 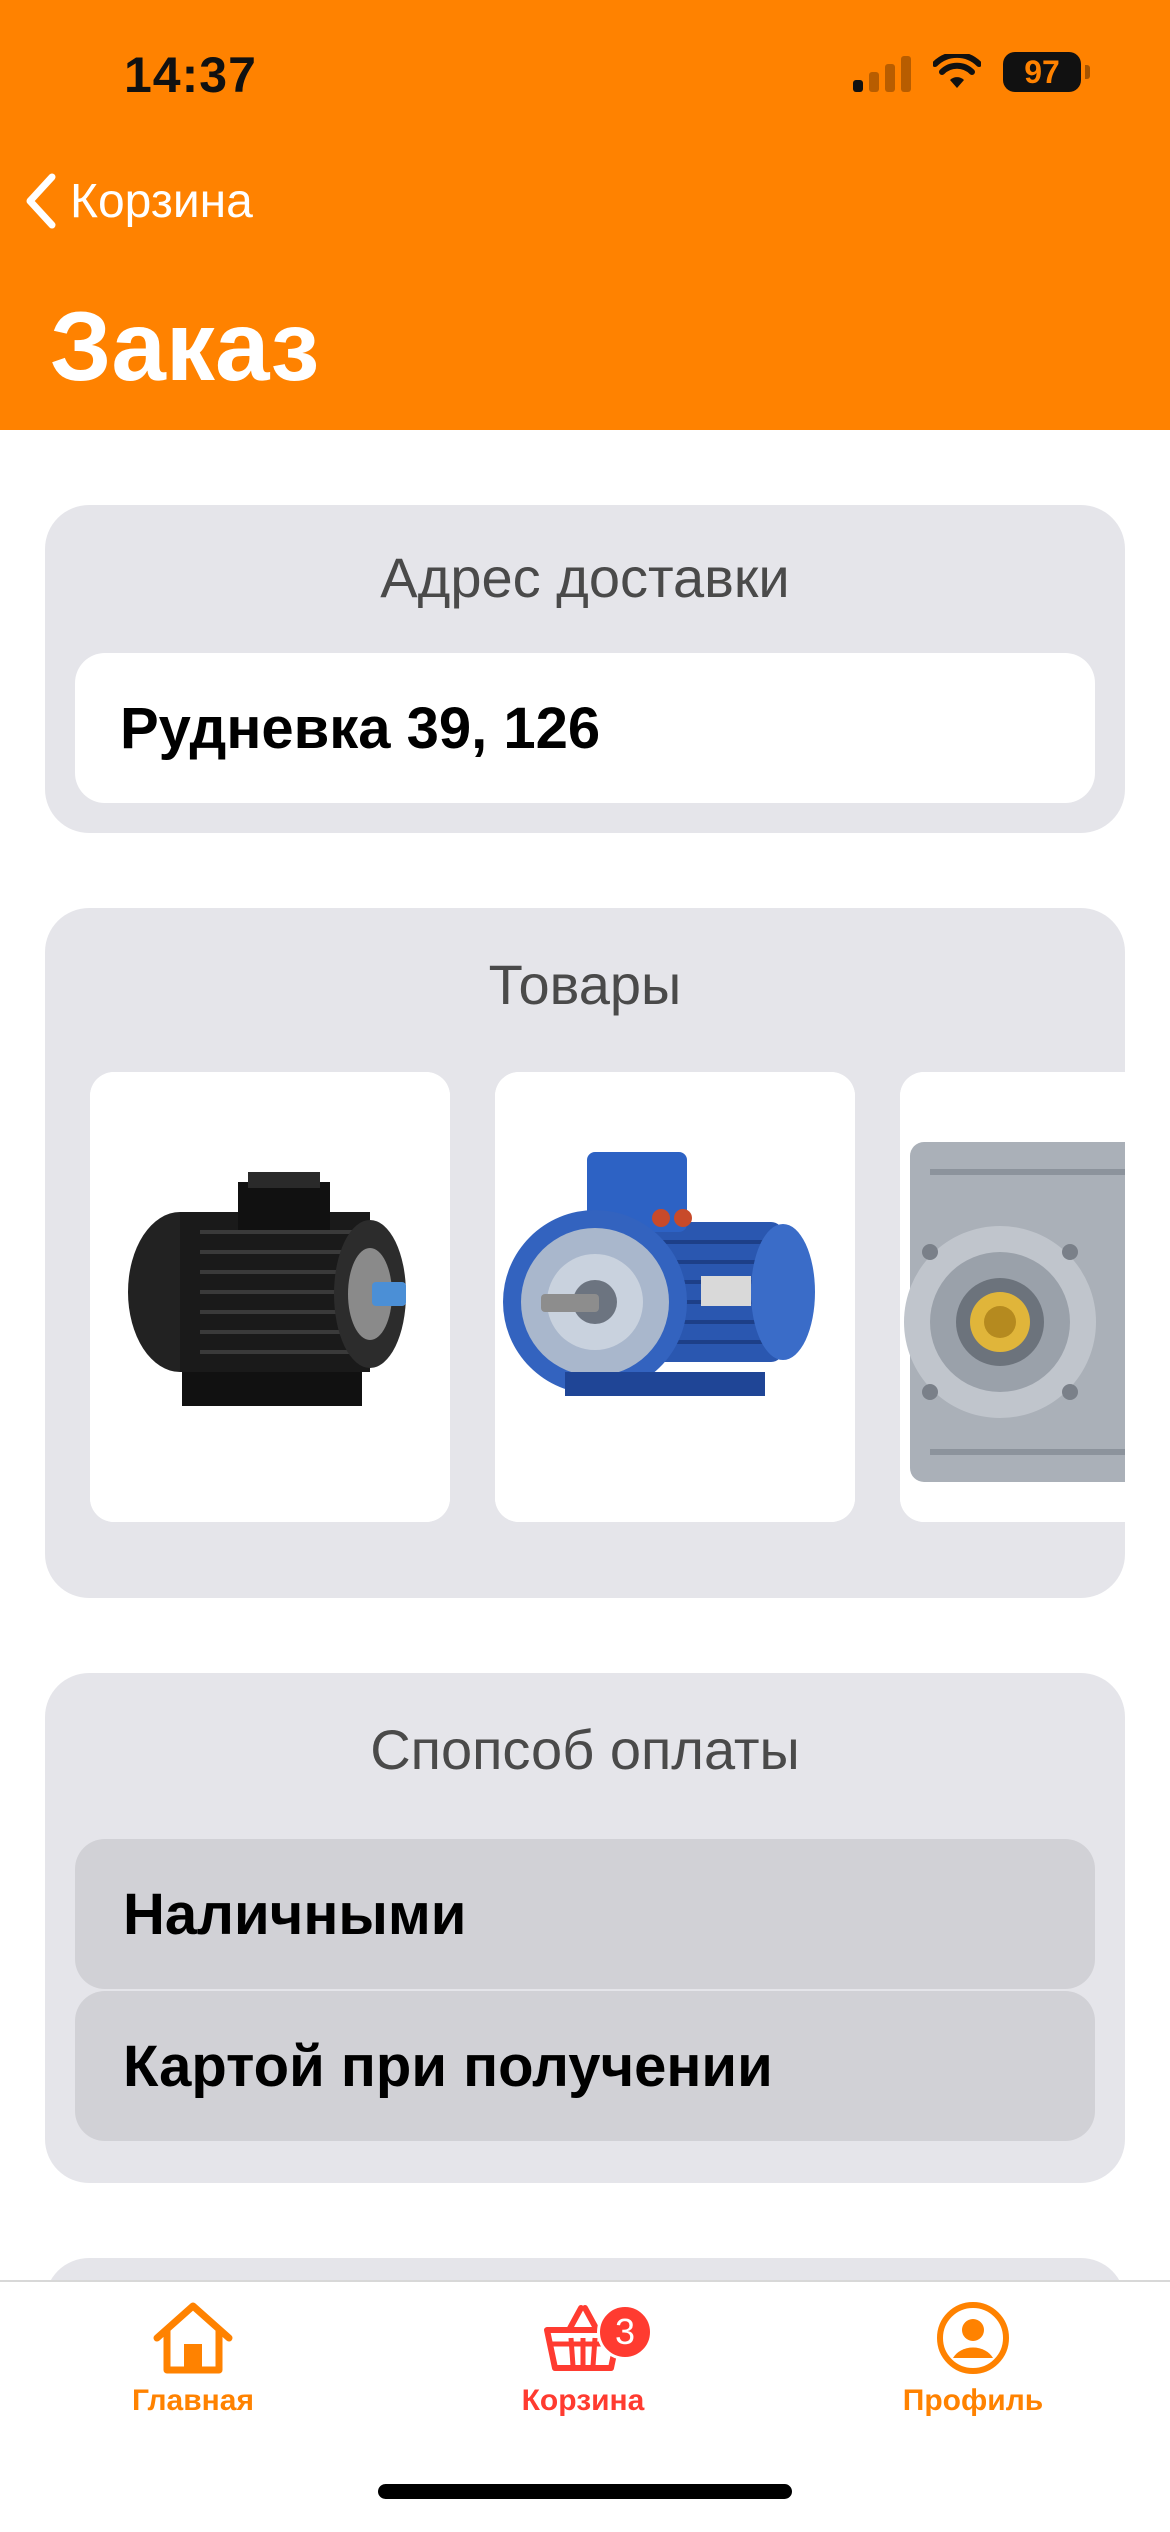 What do you see at coordinates (585, 1749) in the screenshot?
I see `payment-method-title: Спопсоб оплаты` at bounding box center [585, 1749].